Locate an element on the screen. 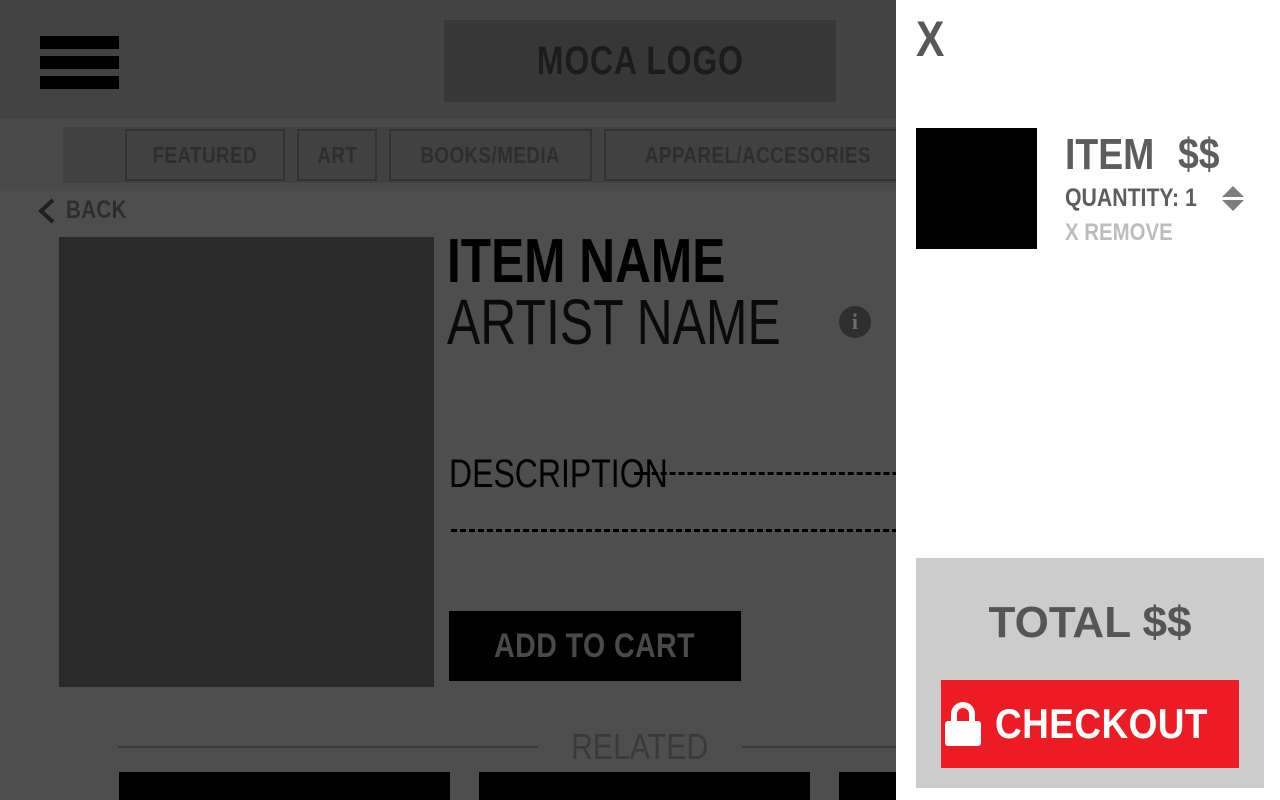 This screenshot has width=1280, height=800. item-name: ITEM NAME is located at coordinates (586, 261).